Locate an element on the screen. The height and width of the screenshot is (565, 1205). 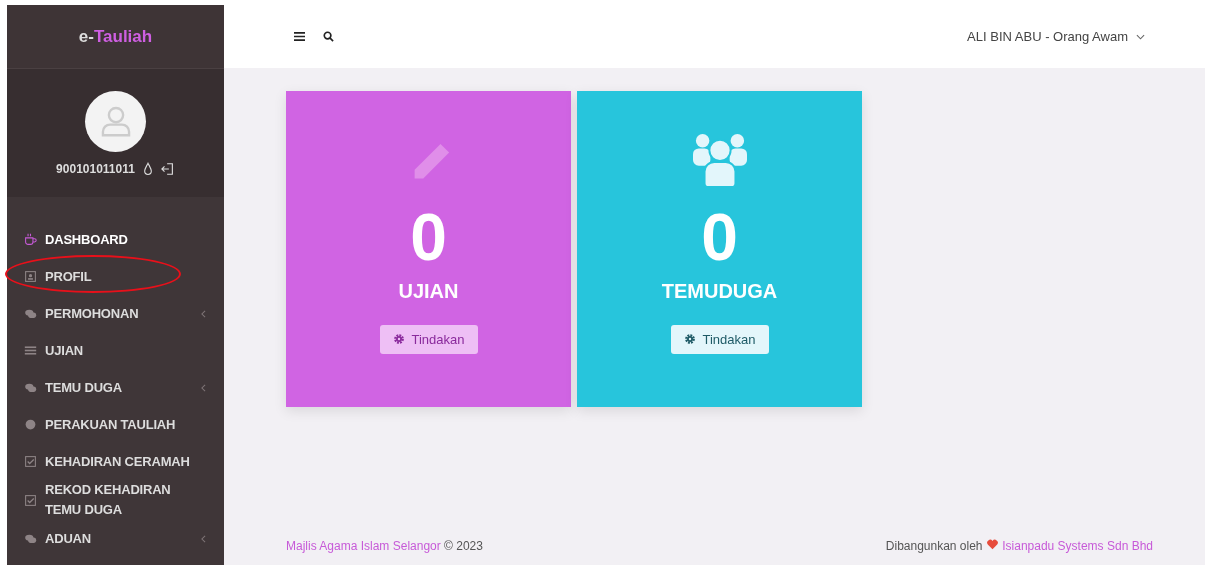
sidebar-item: DASHBOARD is located at coordinates (115, 239).